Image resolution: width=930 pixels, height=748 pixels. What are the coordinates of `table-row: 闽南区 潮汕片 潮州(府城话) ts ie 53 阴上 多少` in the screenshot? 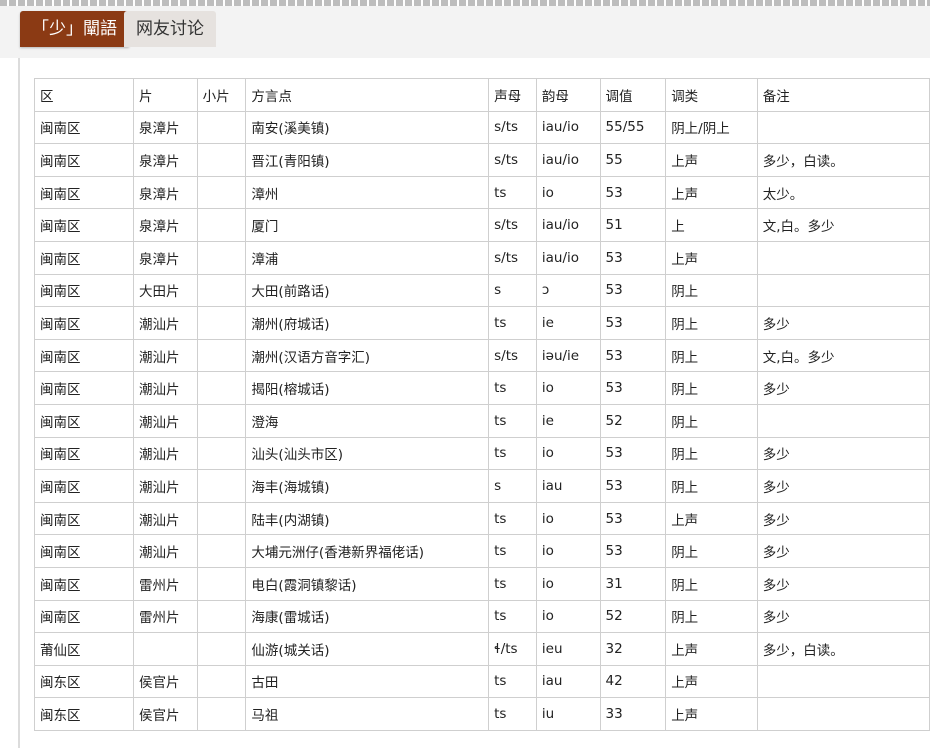 It's located at (482, 323).